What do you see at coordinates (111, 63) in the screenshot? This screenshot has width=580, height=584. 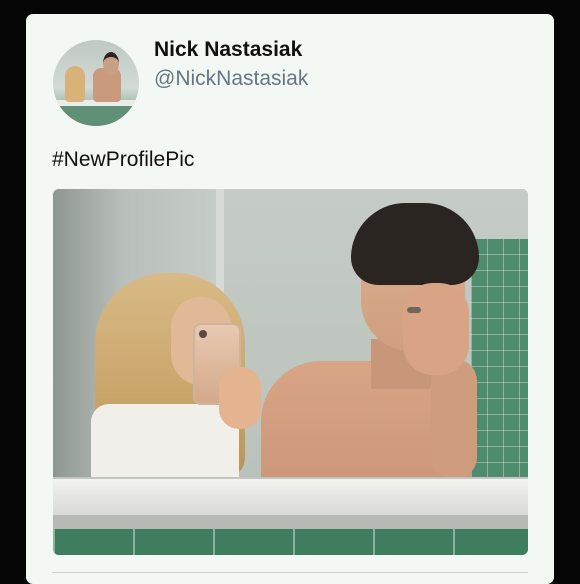 I see `avatar-figure-head` at bounding box center [111, 63].